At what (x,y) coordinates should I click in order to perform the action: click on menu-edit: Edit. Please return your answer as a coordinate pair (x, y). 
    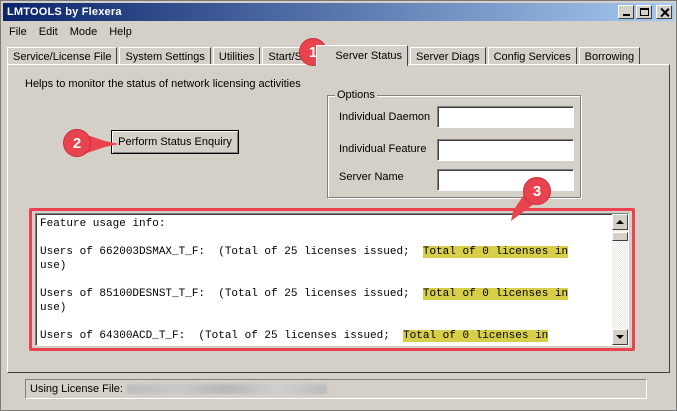
    Looking at the image, I should click on (48, 32).